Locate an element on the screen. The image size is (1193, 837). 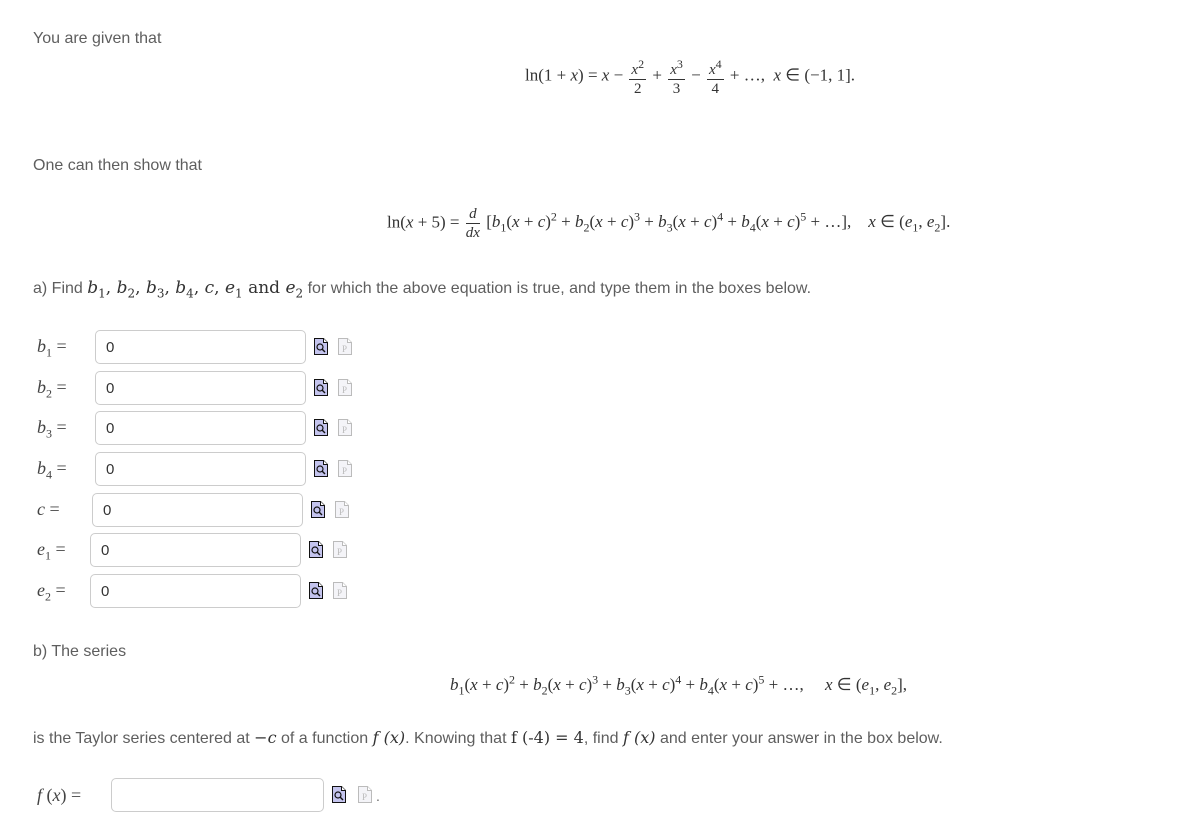
part-b-intro: b) The series is located at coordinates (80, 651).